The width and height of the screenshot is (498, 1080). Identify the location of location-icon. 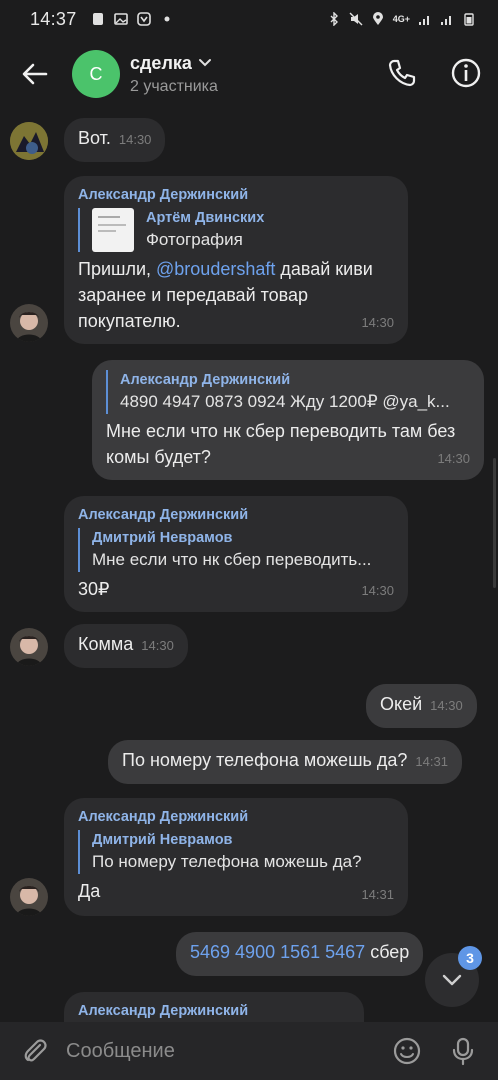
(377, 18).